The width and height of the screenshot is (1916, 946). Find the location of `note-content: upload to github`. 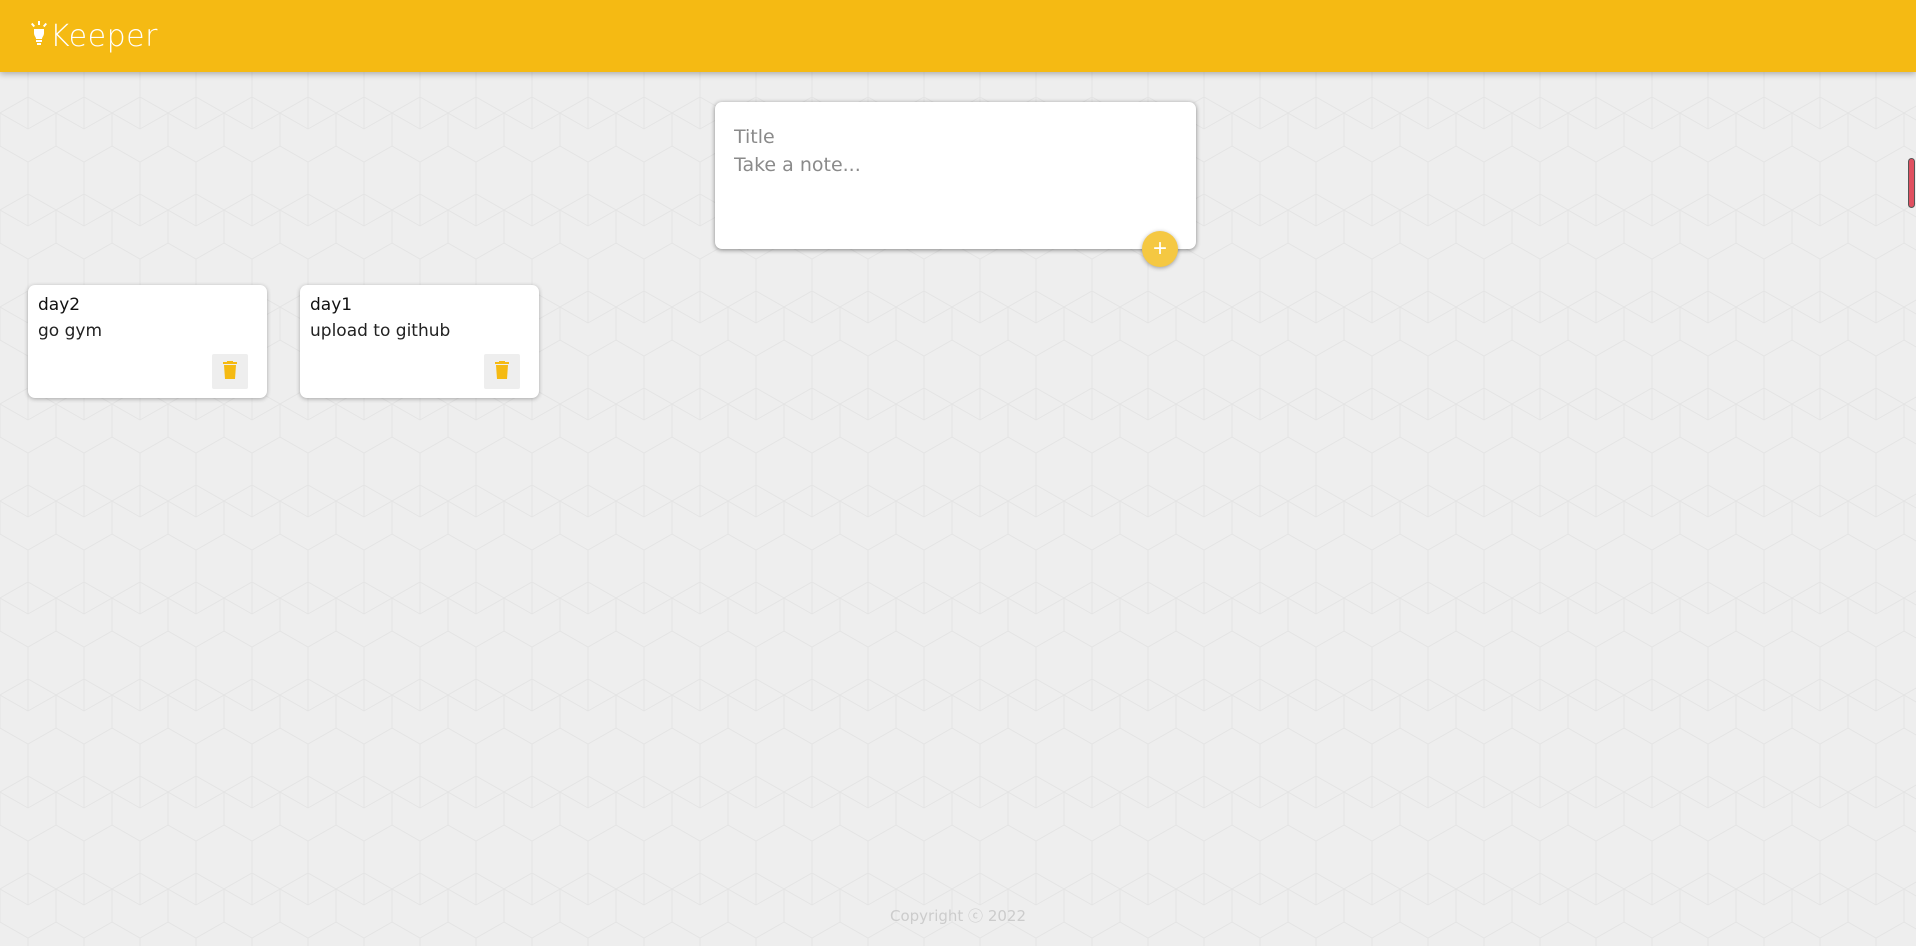

note-content: upload to github is located at coordinates (380, 331).